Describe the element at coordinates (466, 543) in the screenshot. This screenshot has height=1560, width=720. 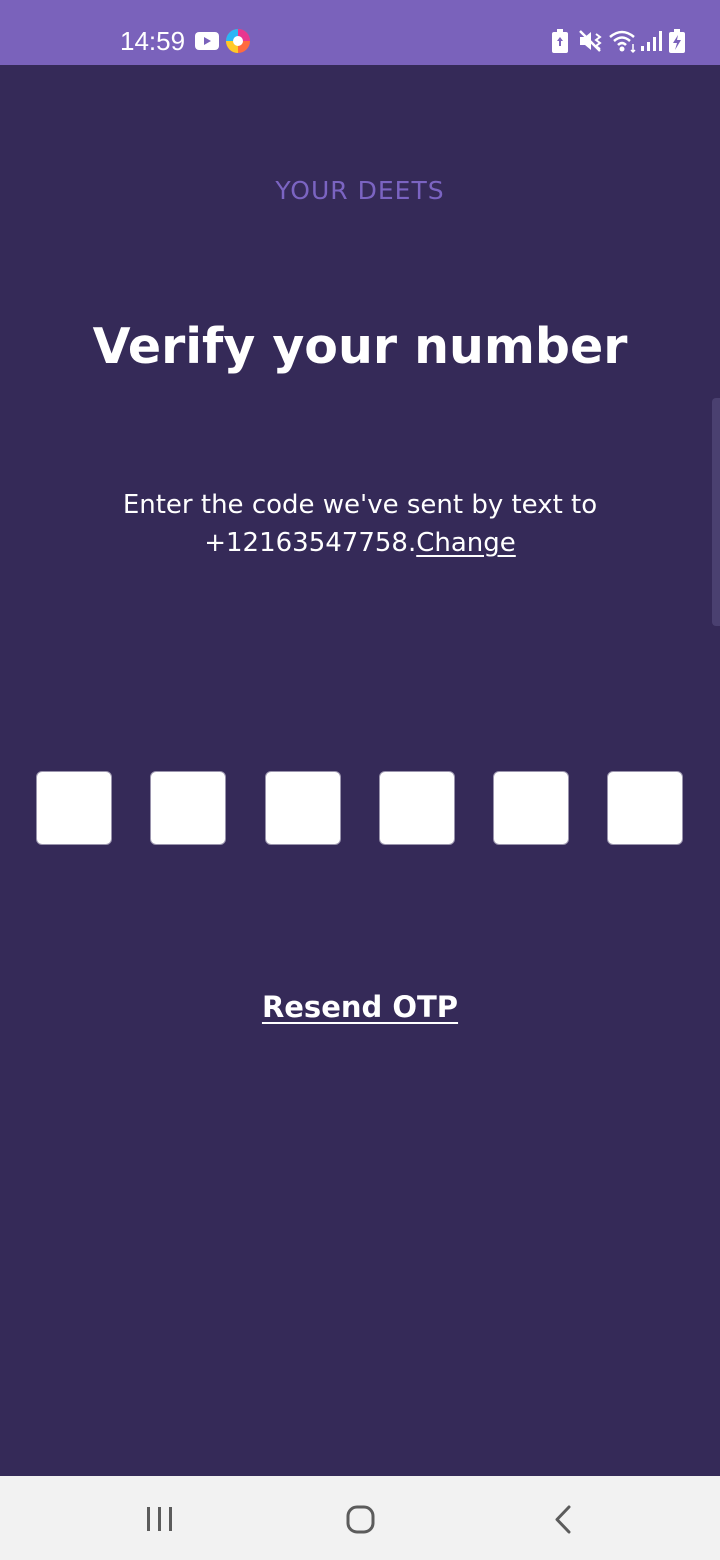
I see `change-number-link: Change` at that location.